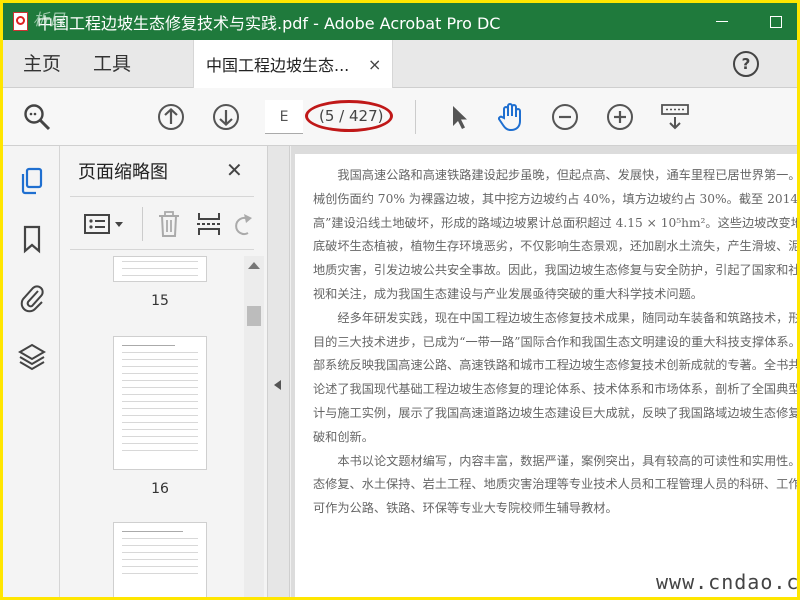  I want to click on hand-tool-button, so click(511, 117).